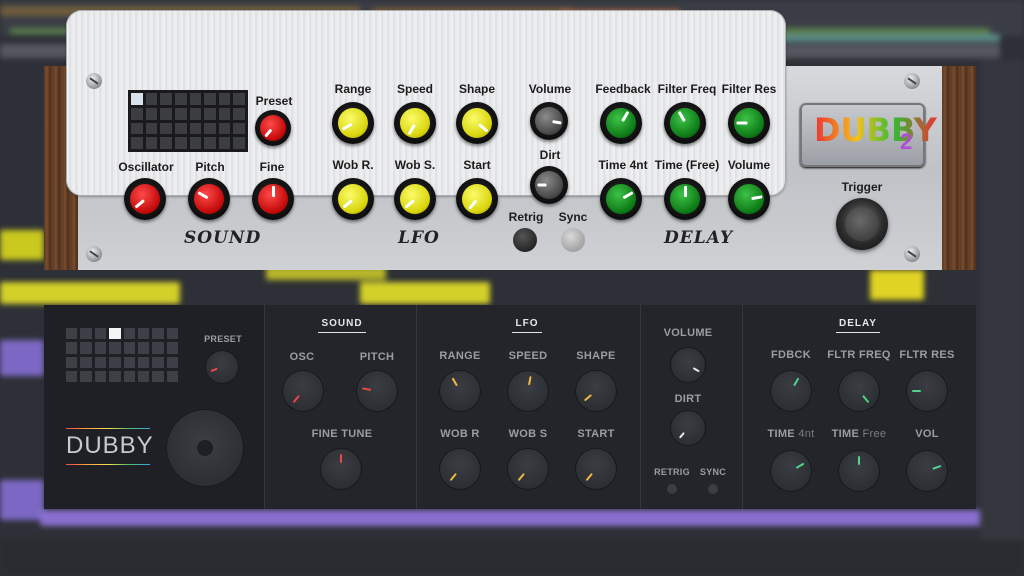  What do you see at coordinates (273, 199) in the screenshot?
I see `fine-knob` at bounding box center [273, 199].